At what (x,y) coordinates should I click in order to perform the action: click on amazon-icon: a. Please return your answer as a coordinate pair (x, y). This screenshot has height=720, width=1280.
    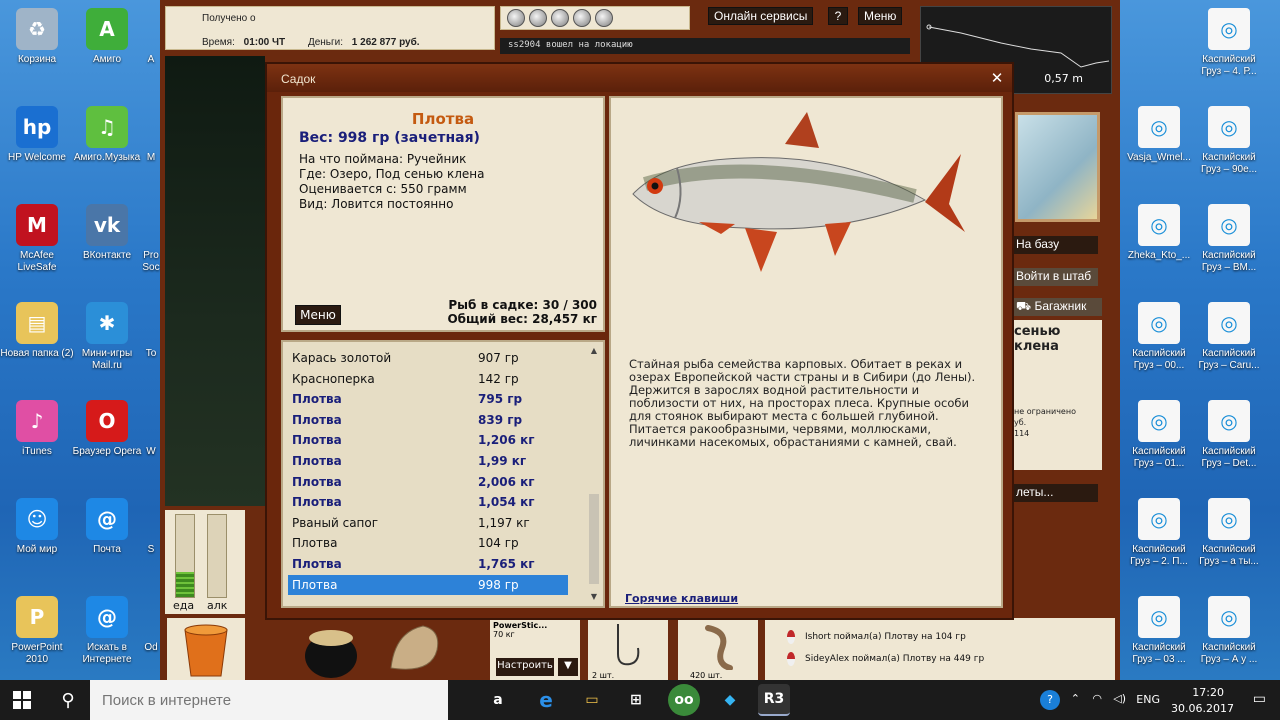
    Looking at the image, I should click on (498, 700).